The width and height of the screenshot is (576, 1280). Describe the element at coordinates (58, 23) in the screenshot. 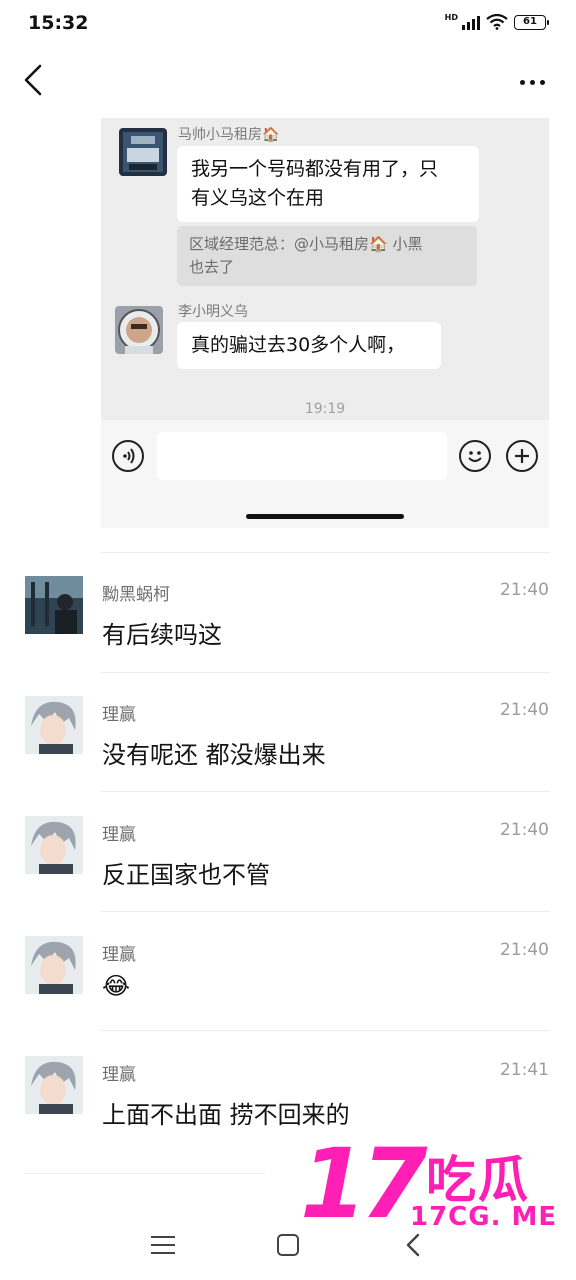

I see `status-time: 15:32` at that location.